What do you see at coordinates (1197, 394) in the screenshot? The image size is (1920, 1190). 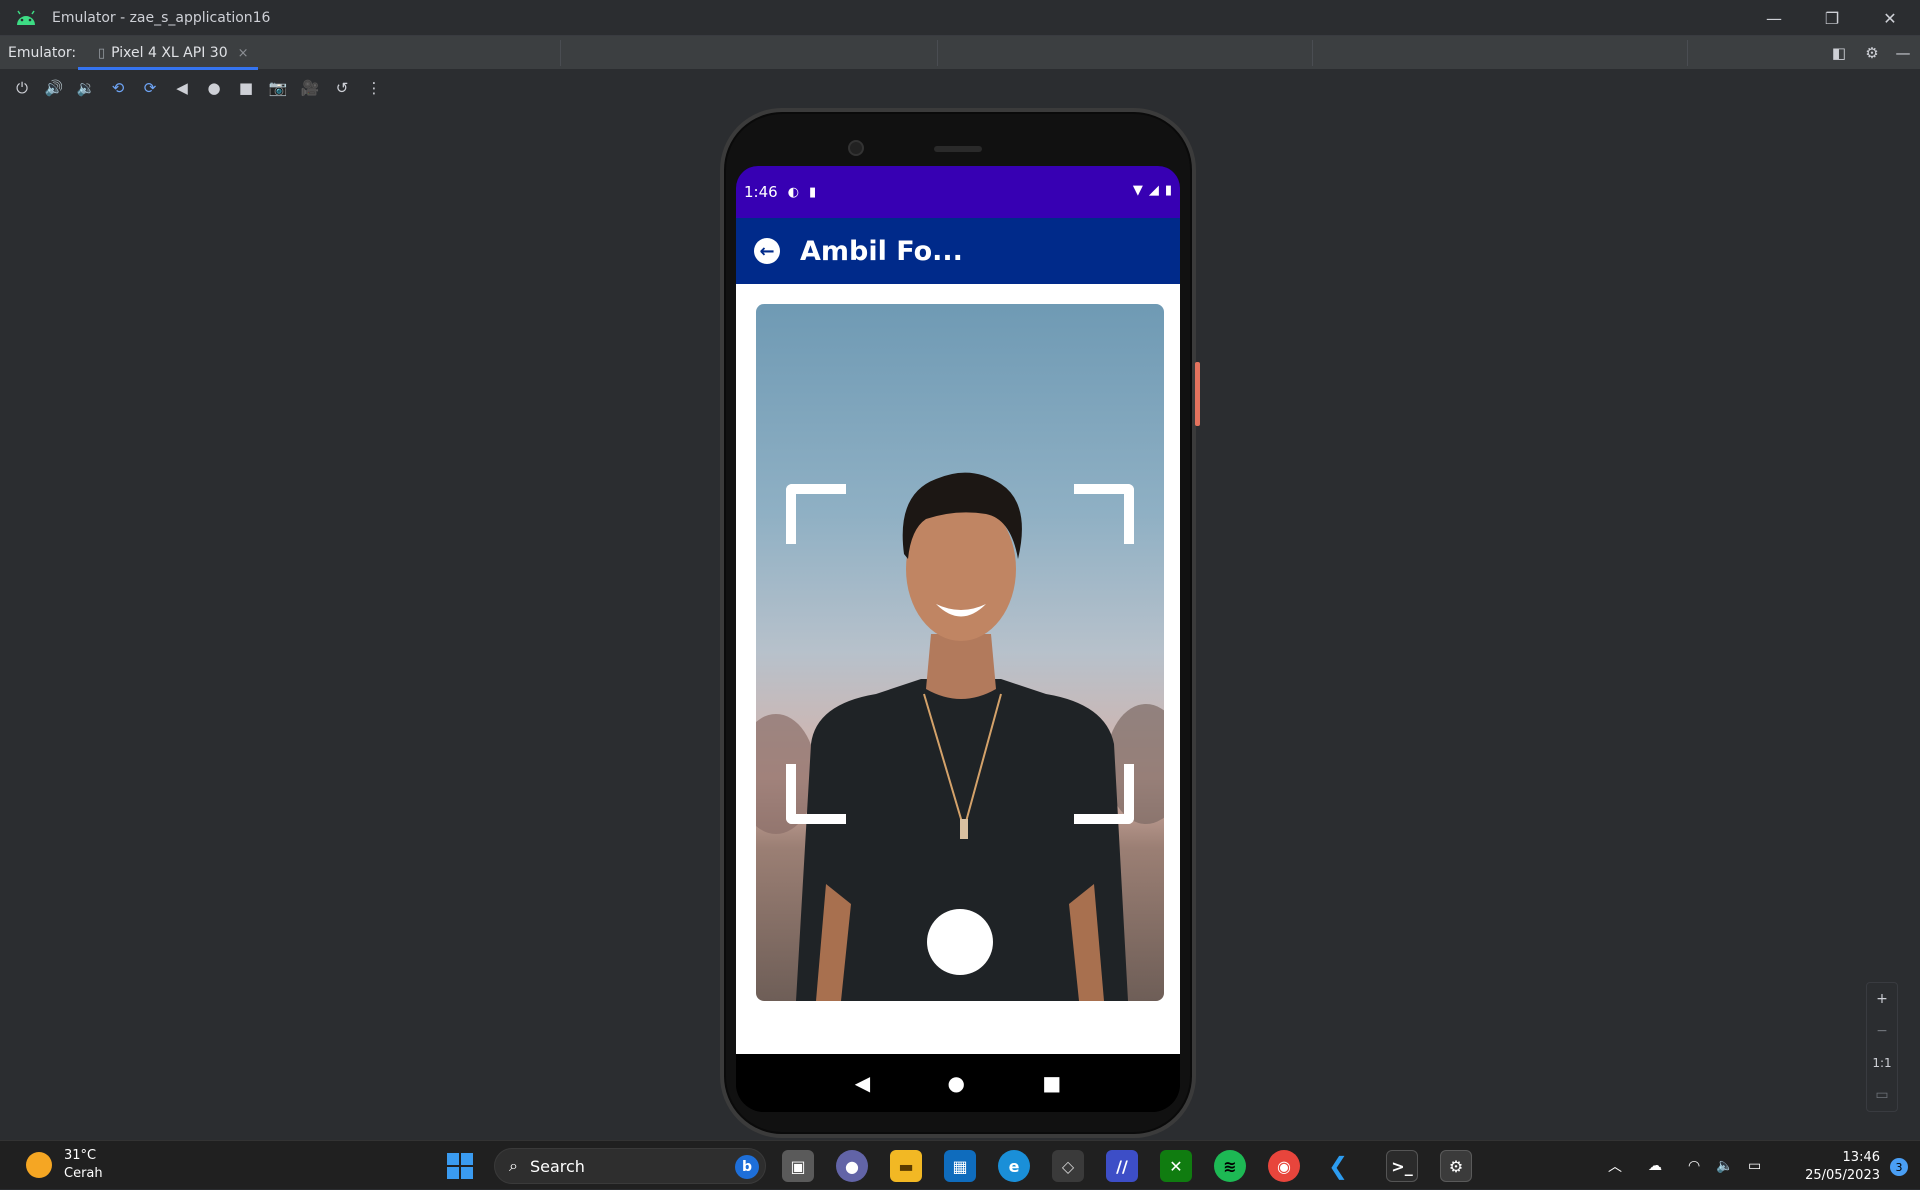 I see `power-side-button` at bounding box center [1197, 394].